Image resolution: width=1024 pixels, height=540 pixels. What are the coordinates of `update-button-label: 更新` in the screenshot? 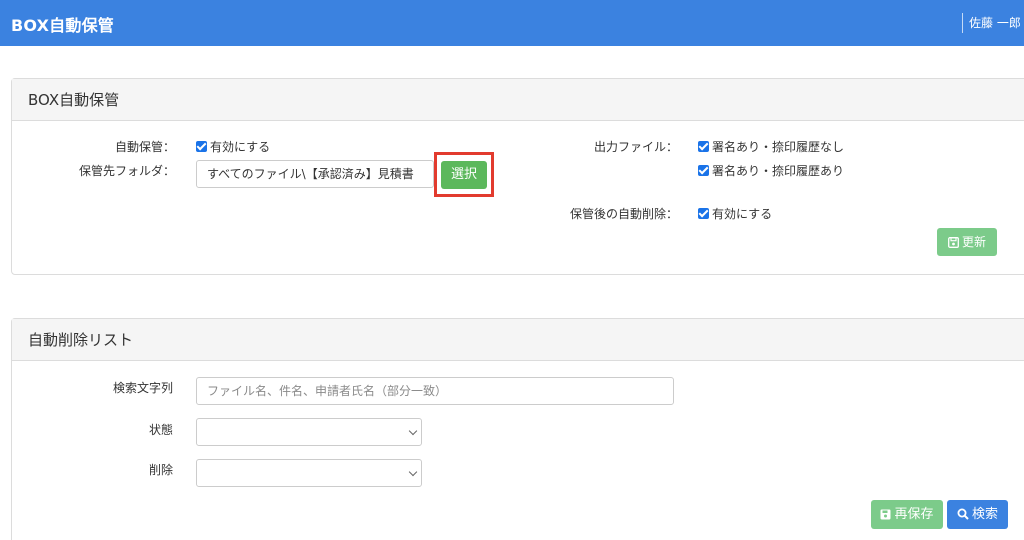 It's located at (973, 242).